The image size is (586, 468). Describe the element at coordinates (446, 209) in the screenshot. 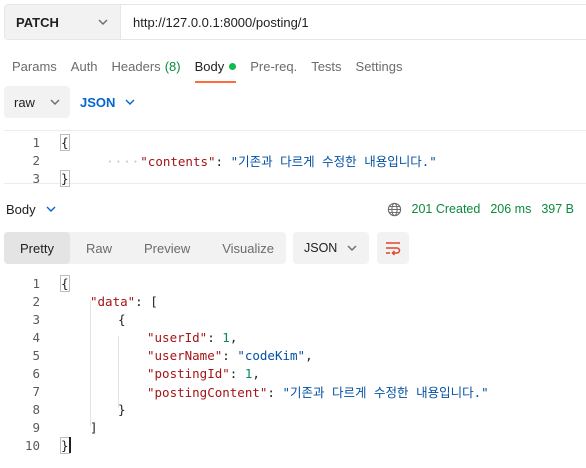

I see `status-code: 201 Created` at that location.